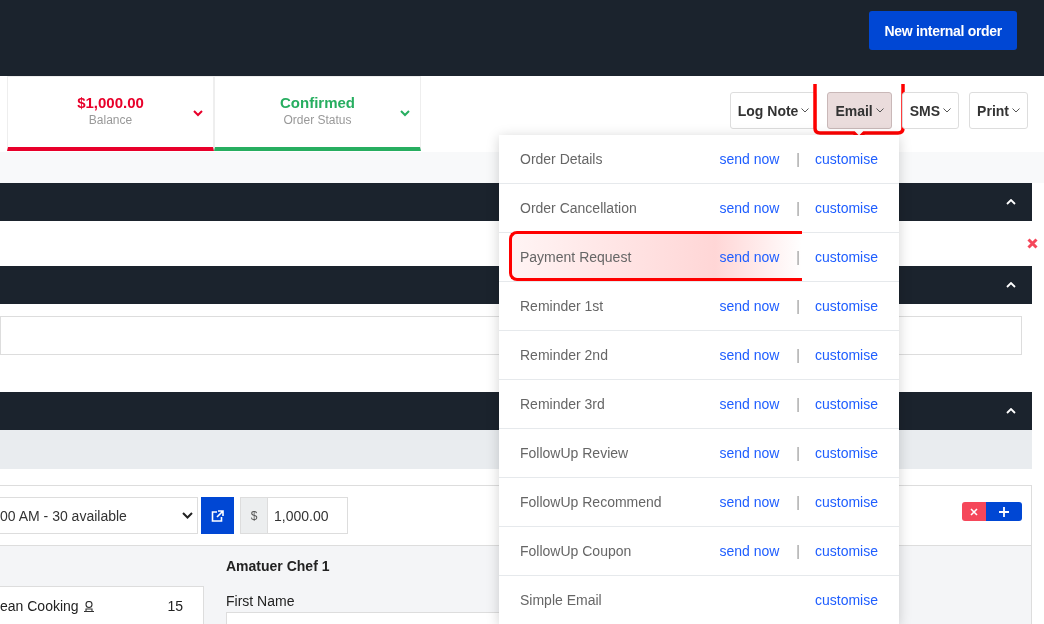 The width and height of the screenshot is (1044, 624). What do you see at coordinates (110, 102) in the screenshot?
I see `stat-value: $1,000.00` at bounding box center [110, 102].